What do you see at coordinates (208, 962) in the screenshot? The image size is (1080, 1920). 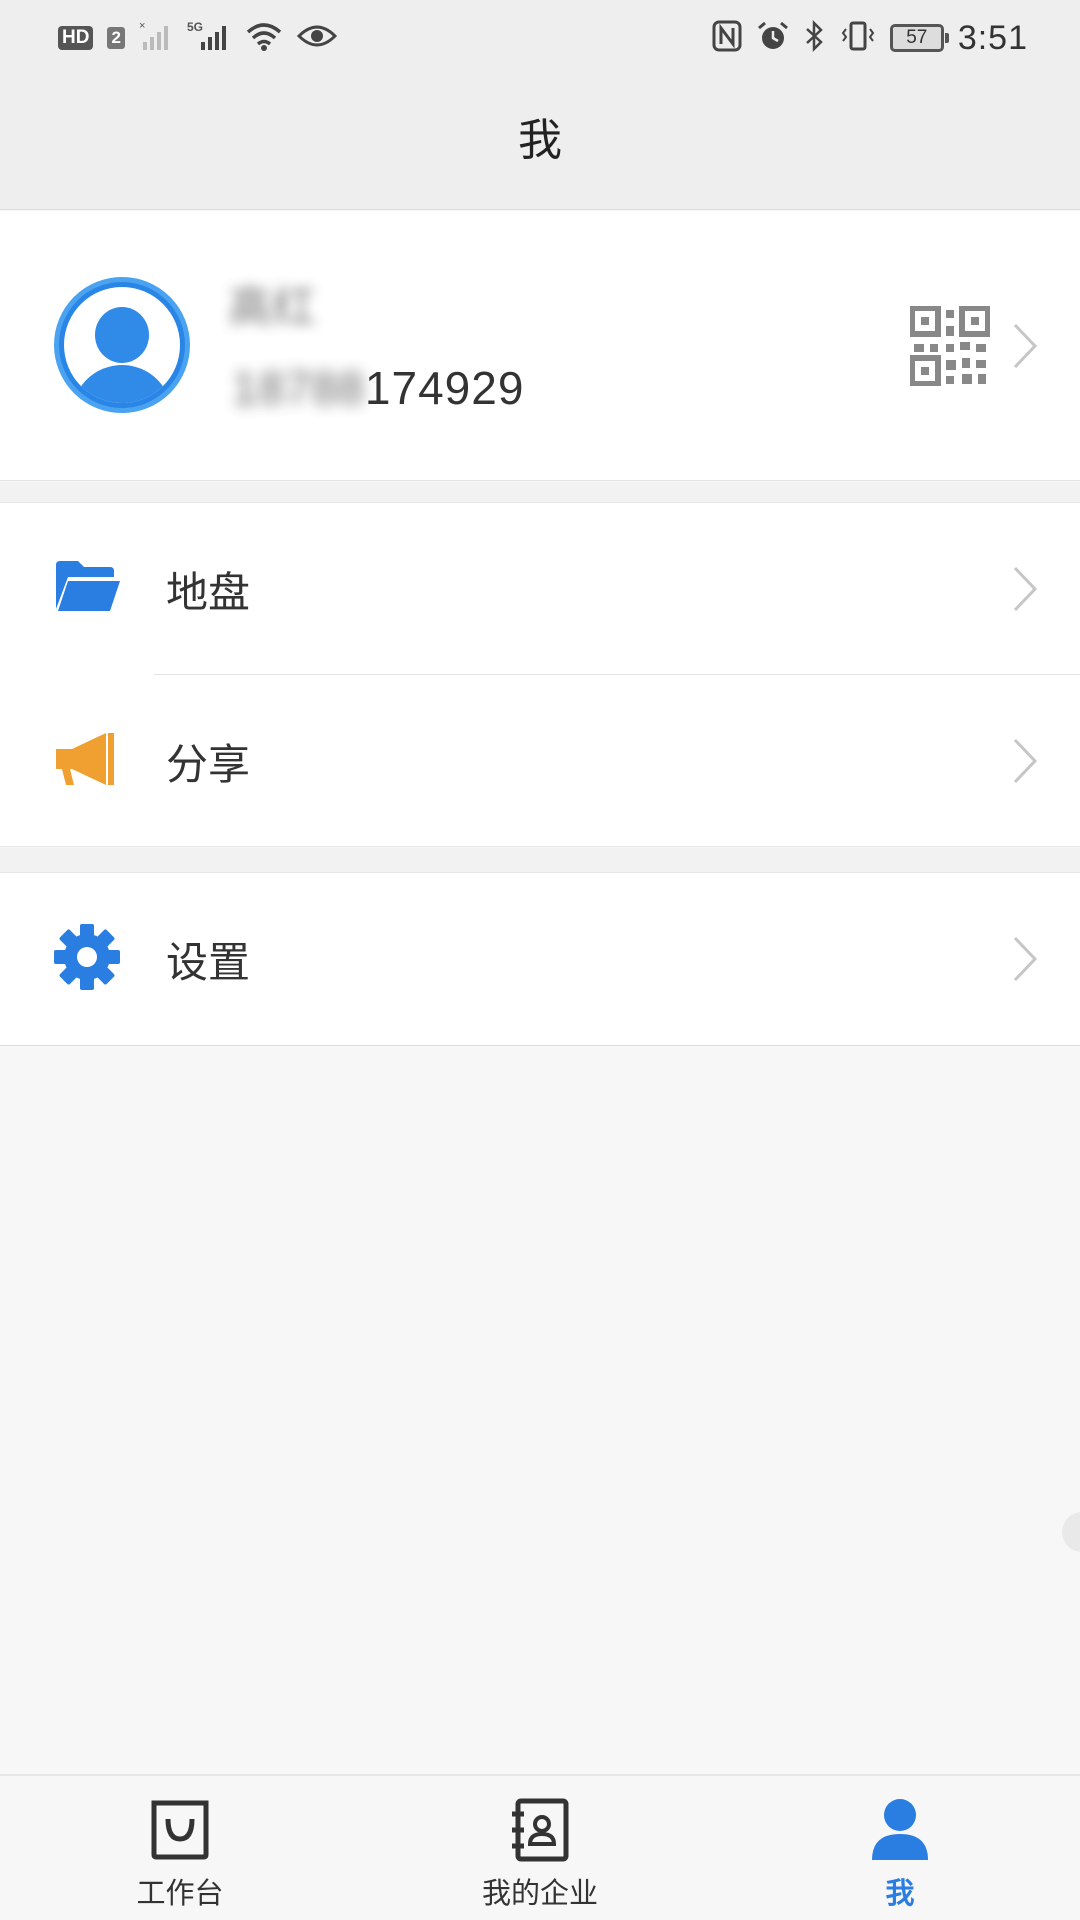 I see `menu-label-settings: 设置` at bounding box center [208, 962].